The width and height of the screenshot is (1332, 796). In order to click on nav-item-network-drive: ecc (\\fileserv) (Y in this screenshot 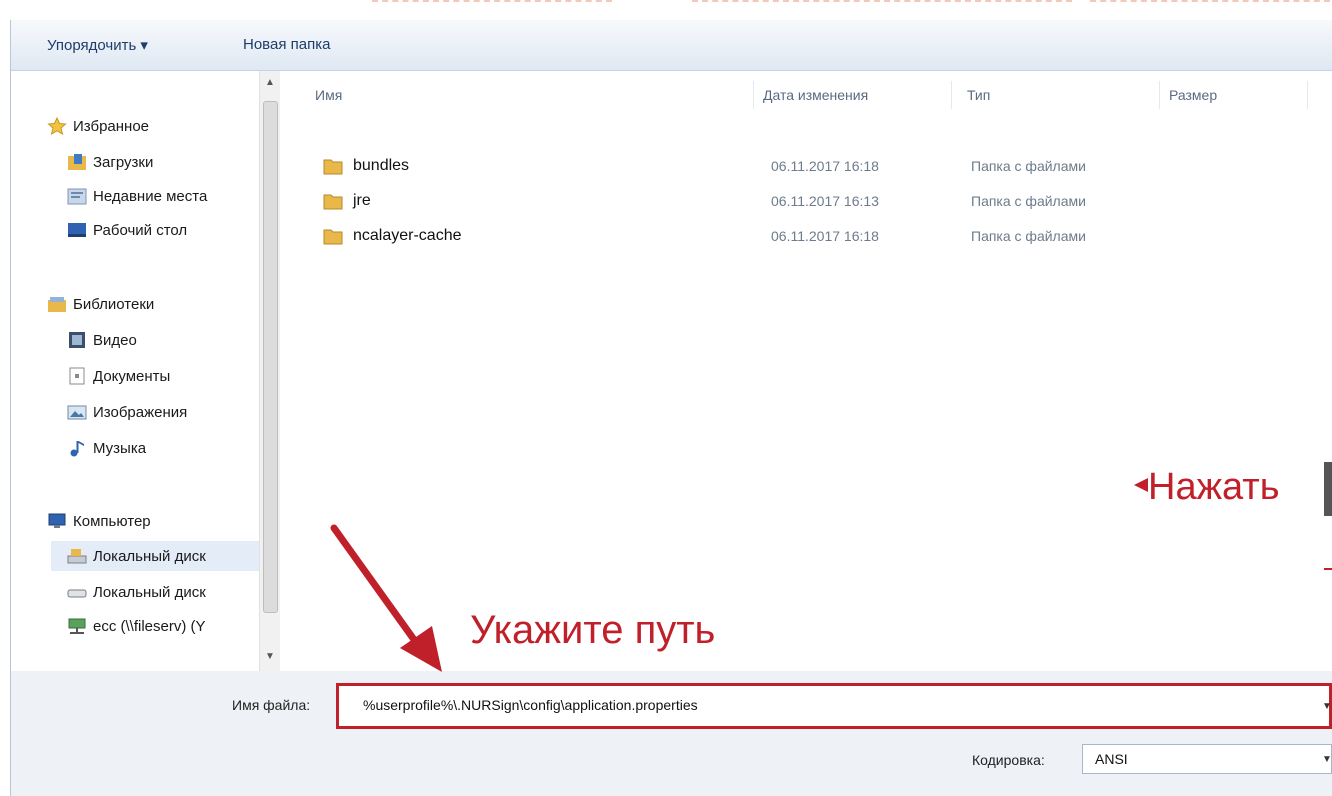, I will do `click(136, 626)`.